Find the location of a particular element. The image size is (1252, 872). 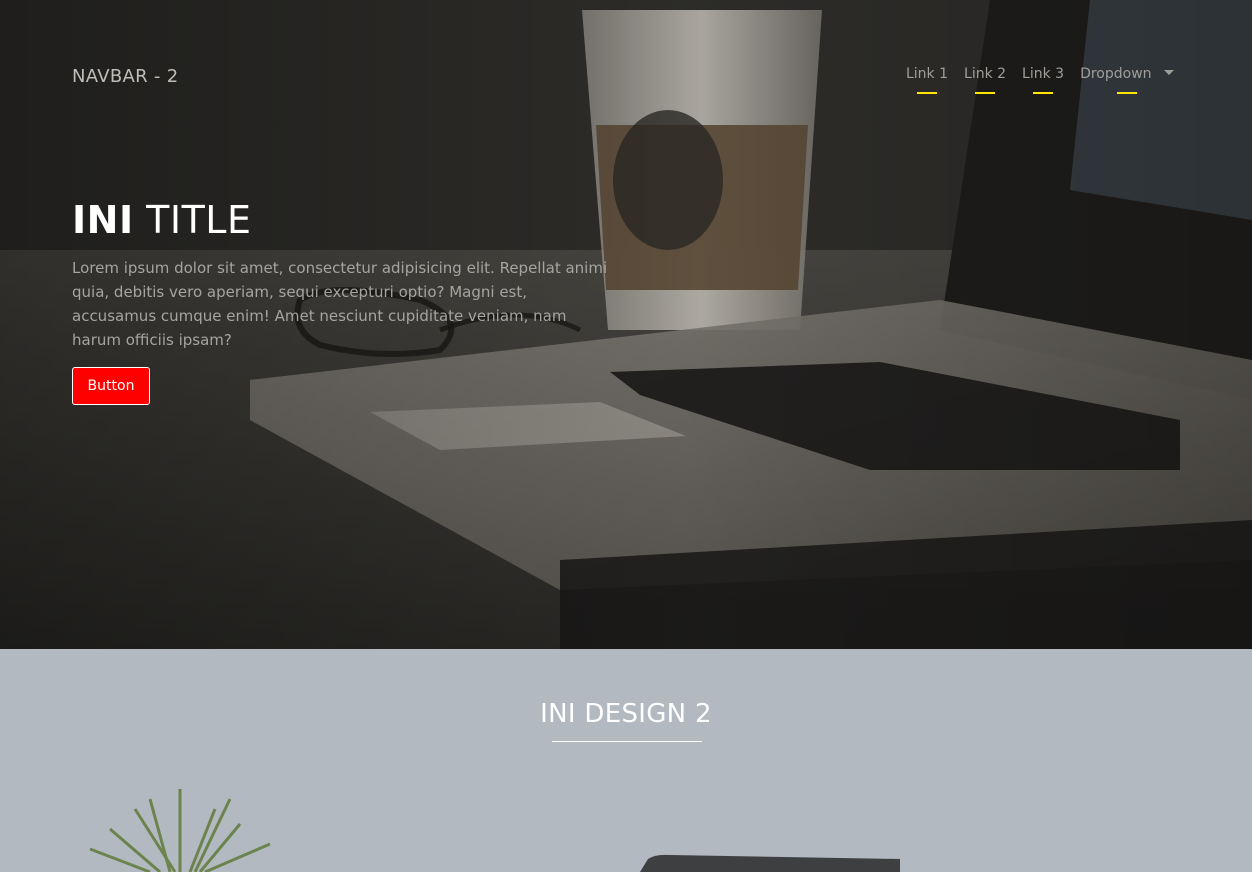

nav-dropdown-label: Dropdown is located at coordinates (1116, 74).